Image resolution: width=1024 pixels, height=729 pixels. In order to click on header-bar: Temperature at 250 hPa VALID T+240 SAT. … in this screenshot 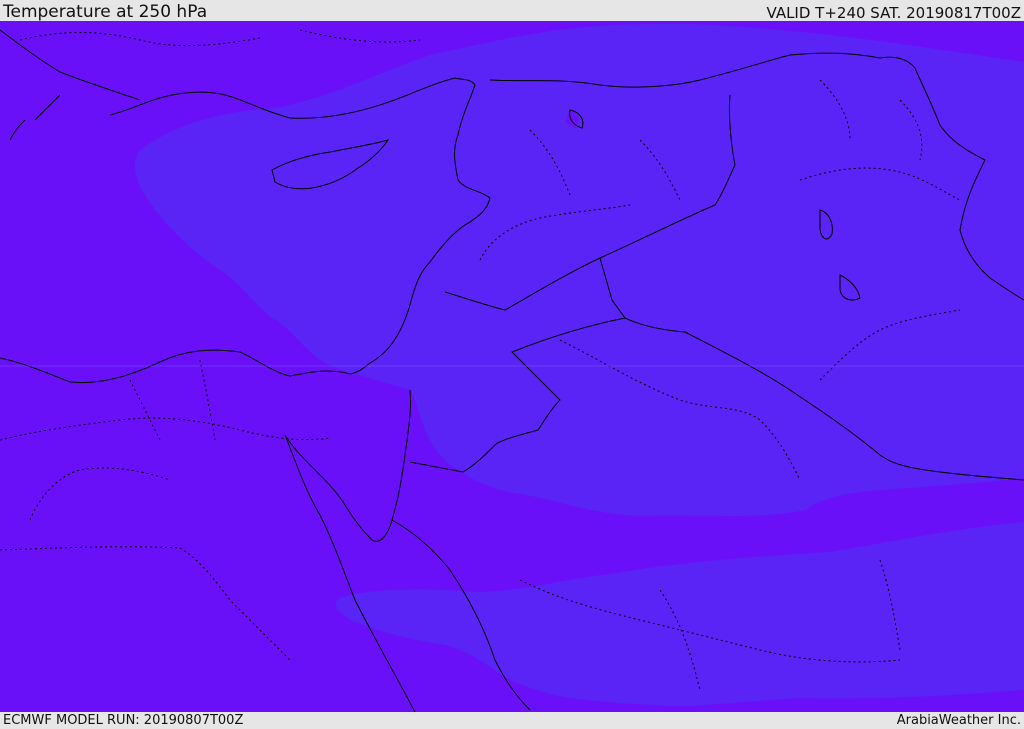, I will do `click(512, 11)`.